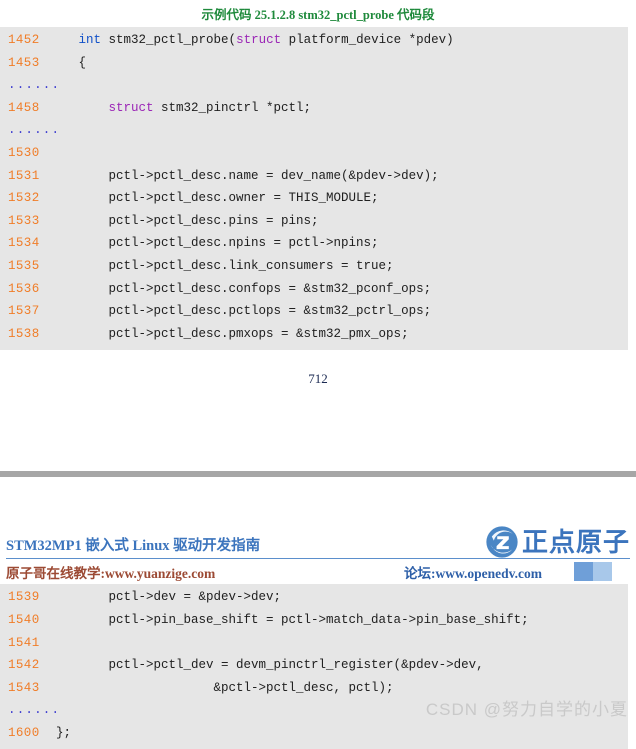 This screenshot has height=749, width=636. What do you see at coordinates (24, 62) in the screenshot?
I see `line-number: 1453` at bounding box center [24, 62].